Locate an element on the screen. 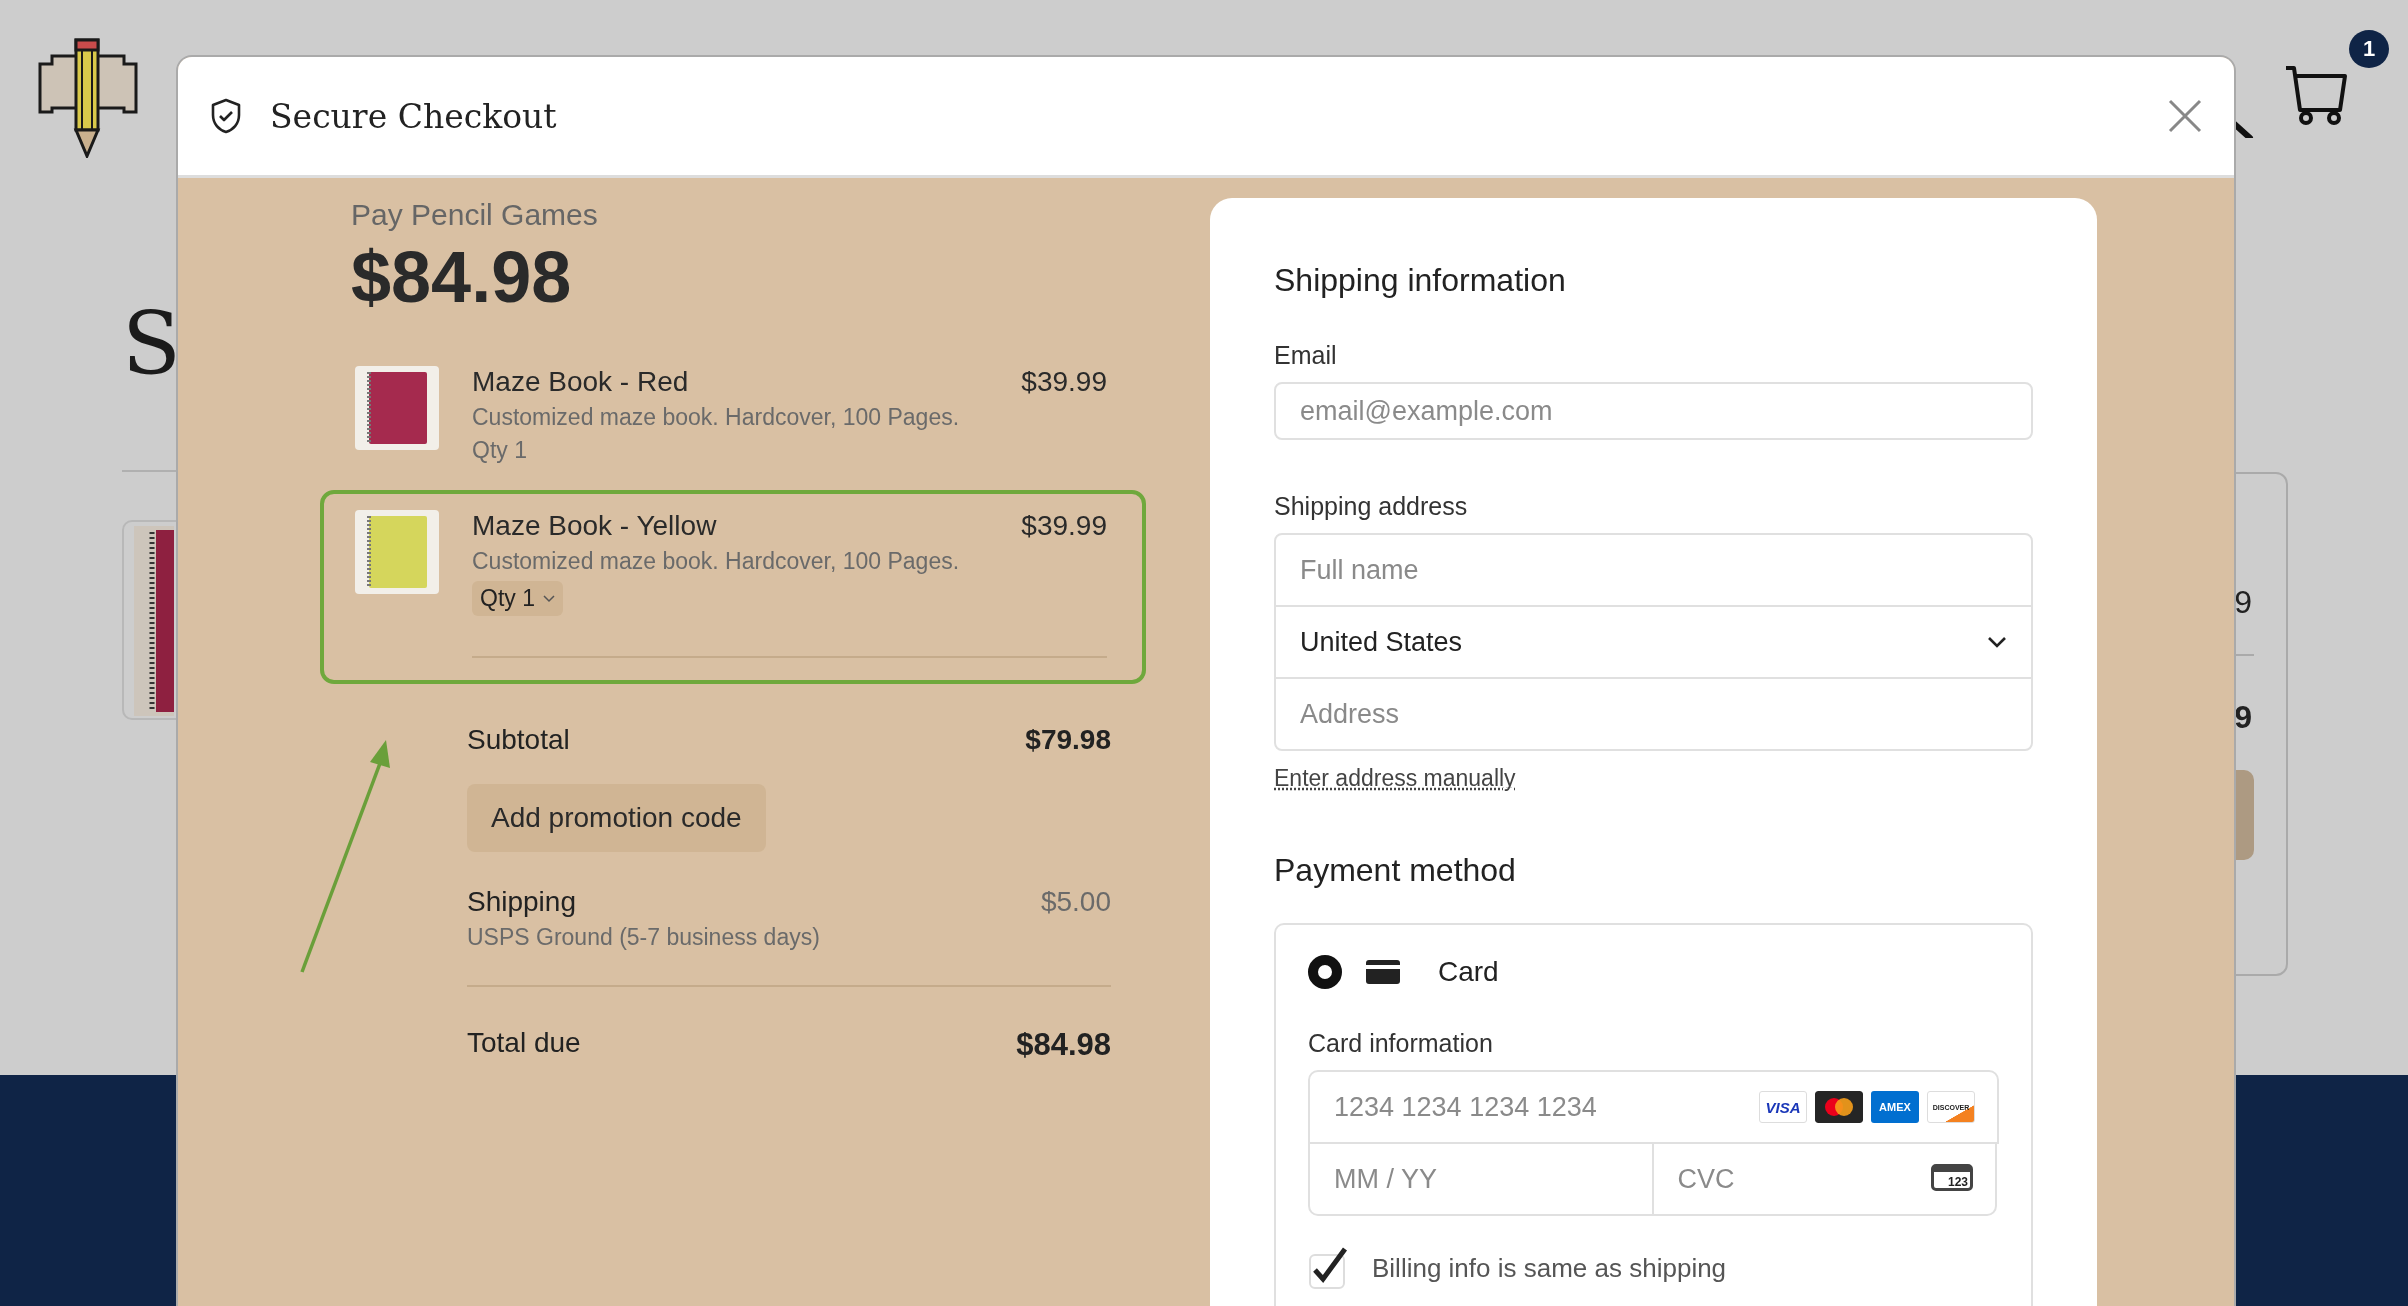 The image size is (2408, 1306). visa-logo-icon: VISA is located at coordinates (1783, 1107).